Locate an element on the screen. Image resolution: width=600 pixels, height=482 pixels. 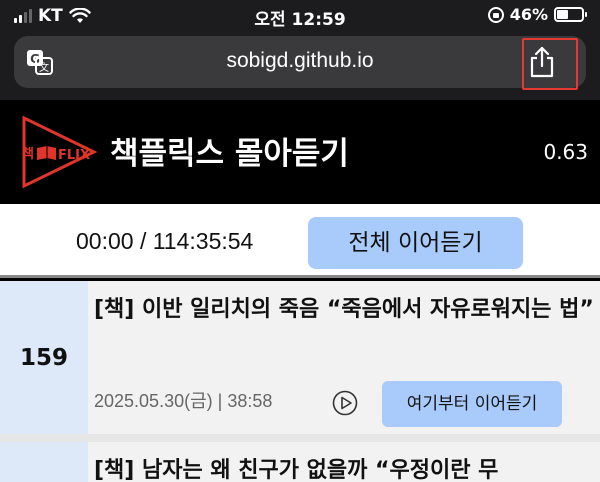
status-bar: KT 오전 12:59 46% is located at coordinates (300, 16).